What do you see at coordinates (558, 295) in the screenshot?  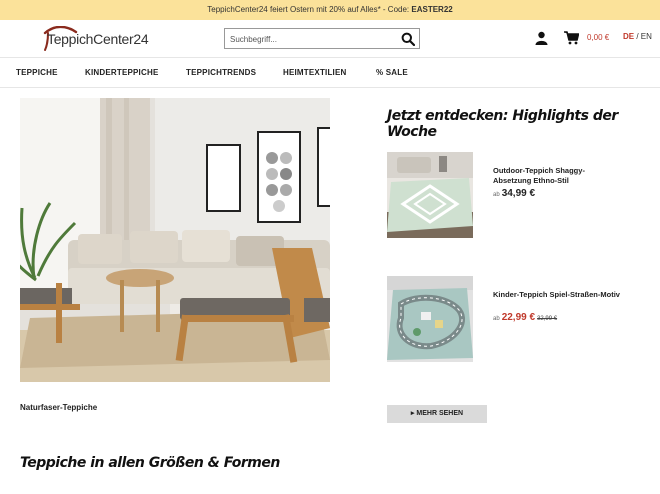 I see `product-name: Kinder-Teppich Spiel-Straßen-Motiv` at bounding box center [558, 295].